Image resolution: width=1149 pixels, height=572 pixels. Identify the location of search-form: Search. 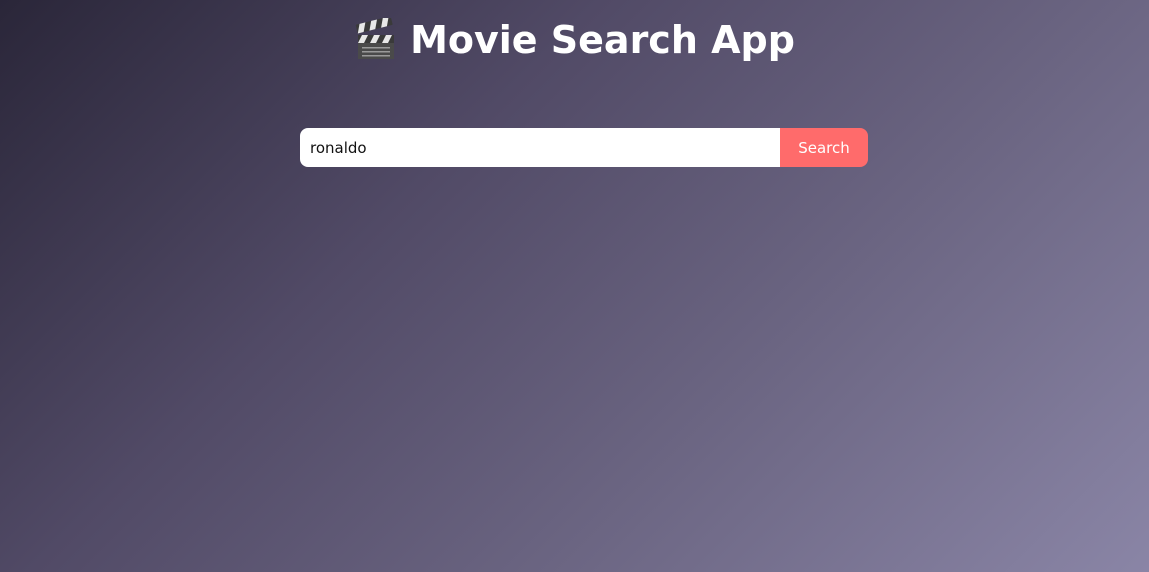
(584, 147).